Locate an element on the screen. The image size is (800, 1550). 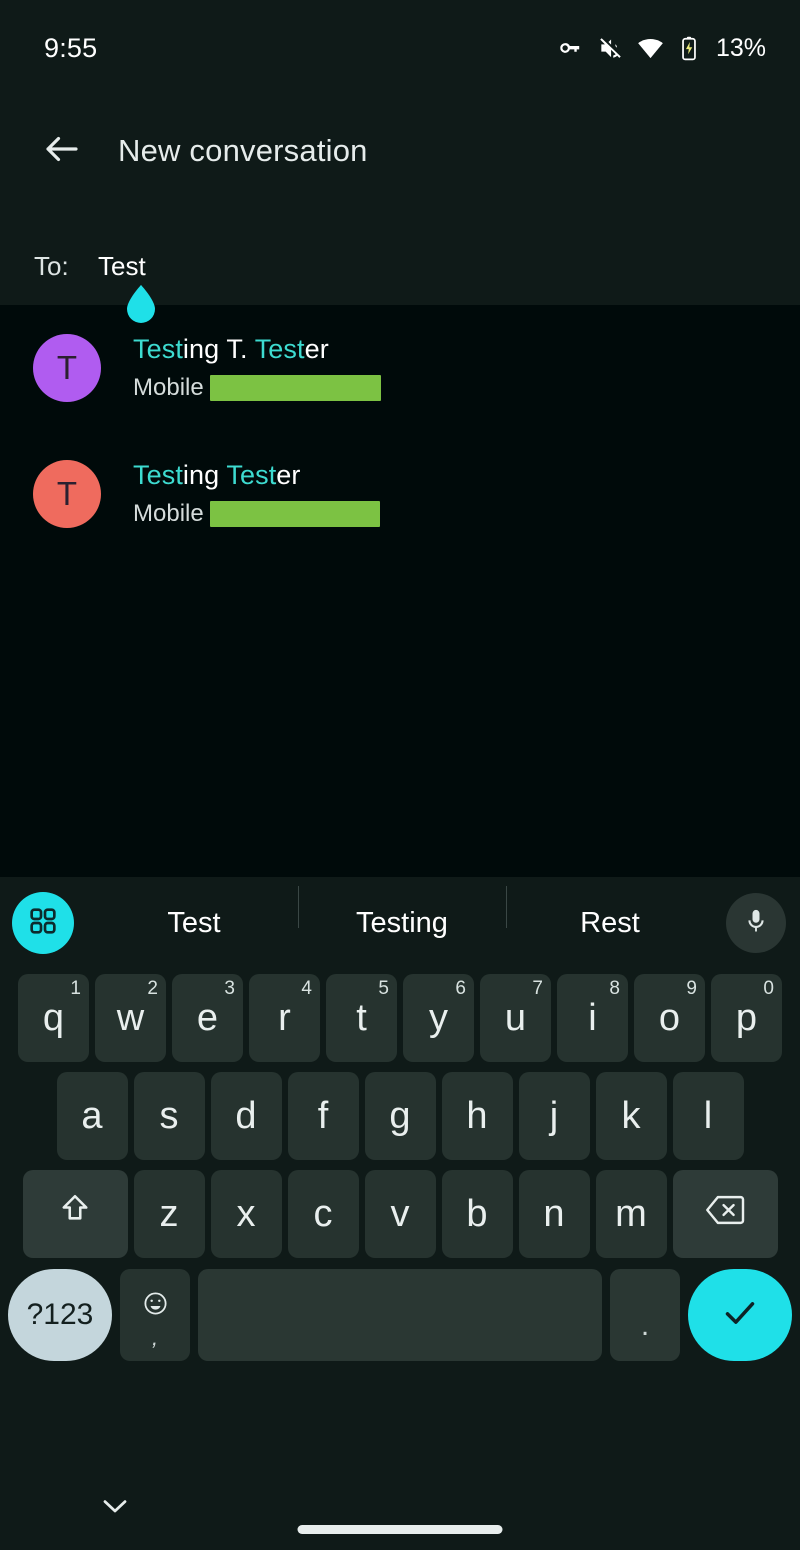
key-o: 9o is located at coordinates (669, 1018).